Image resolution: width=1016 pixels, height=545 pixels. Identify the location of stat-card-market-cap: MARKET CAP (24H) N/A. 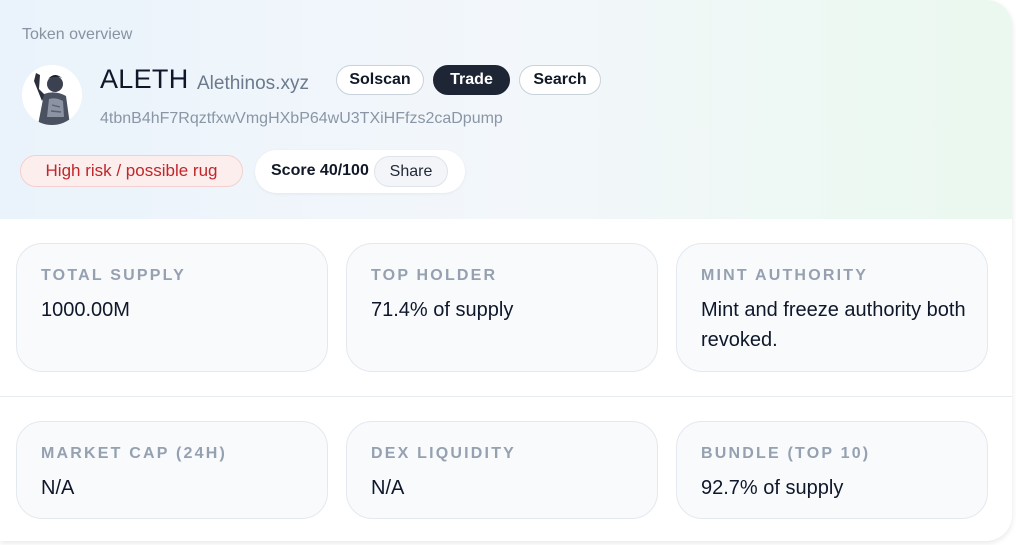
(172, 470).